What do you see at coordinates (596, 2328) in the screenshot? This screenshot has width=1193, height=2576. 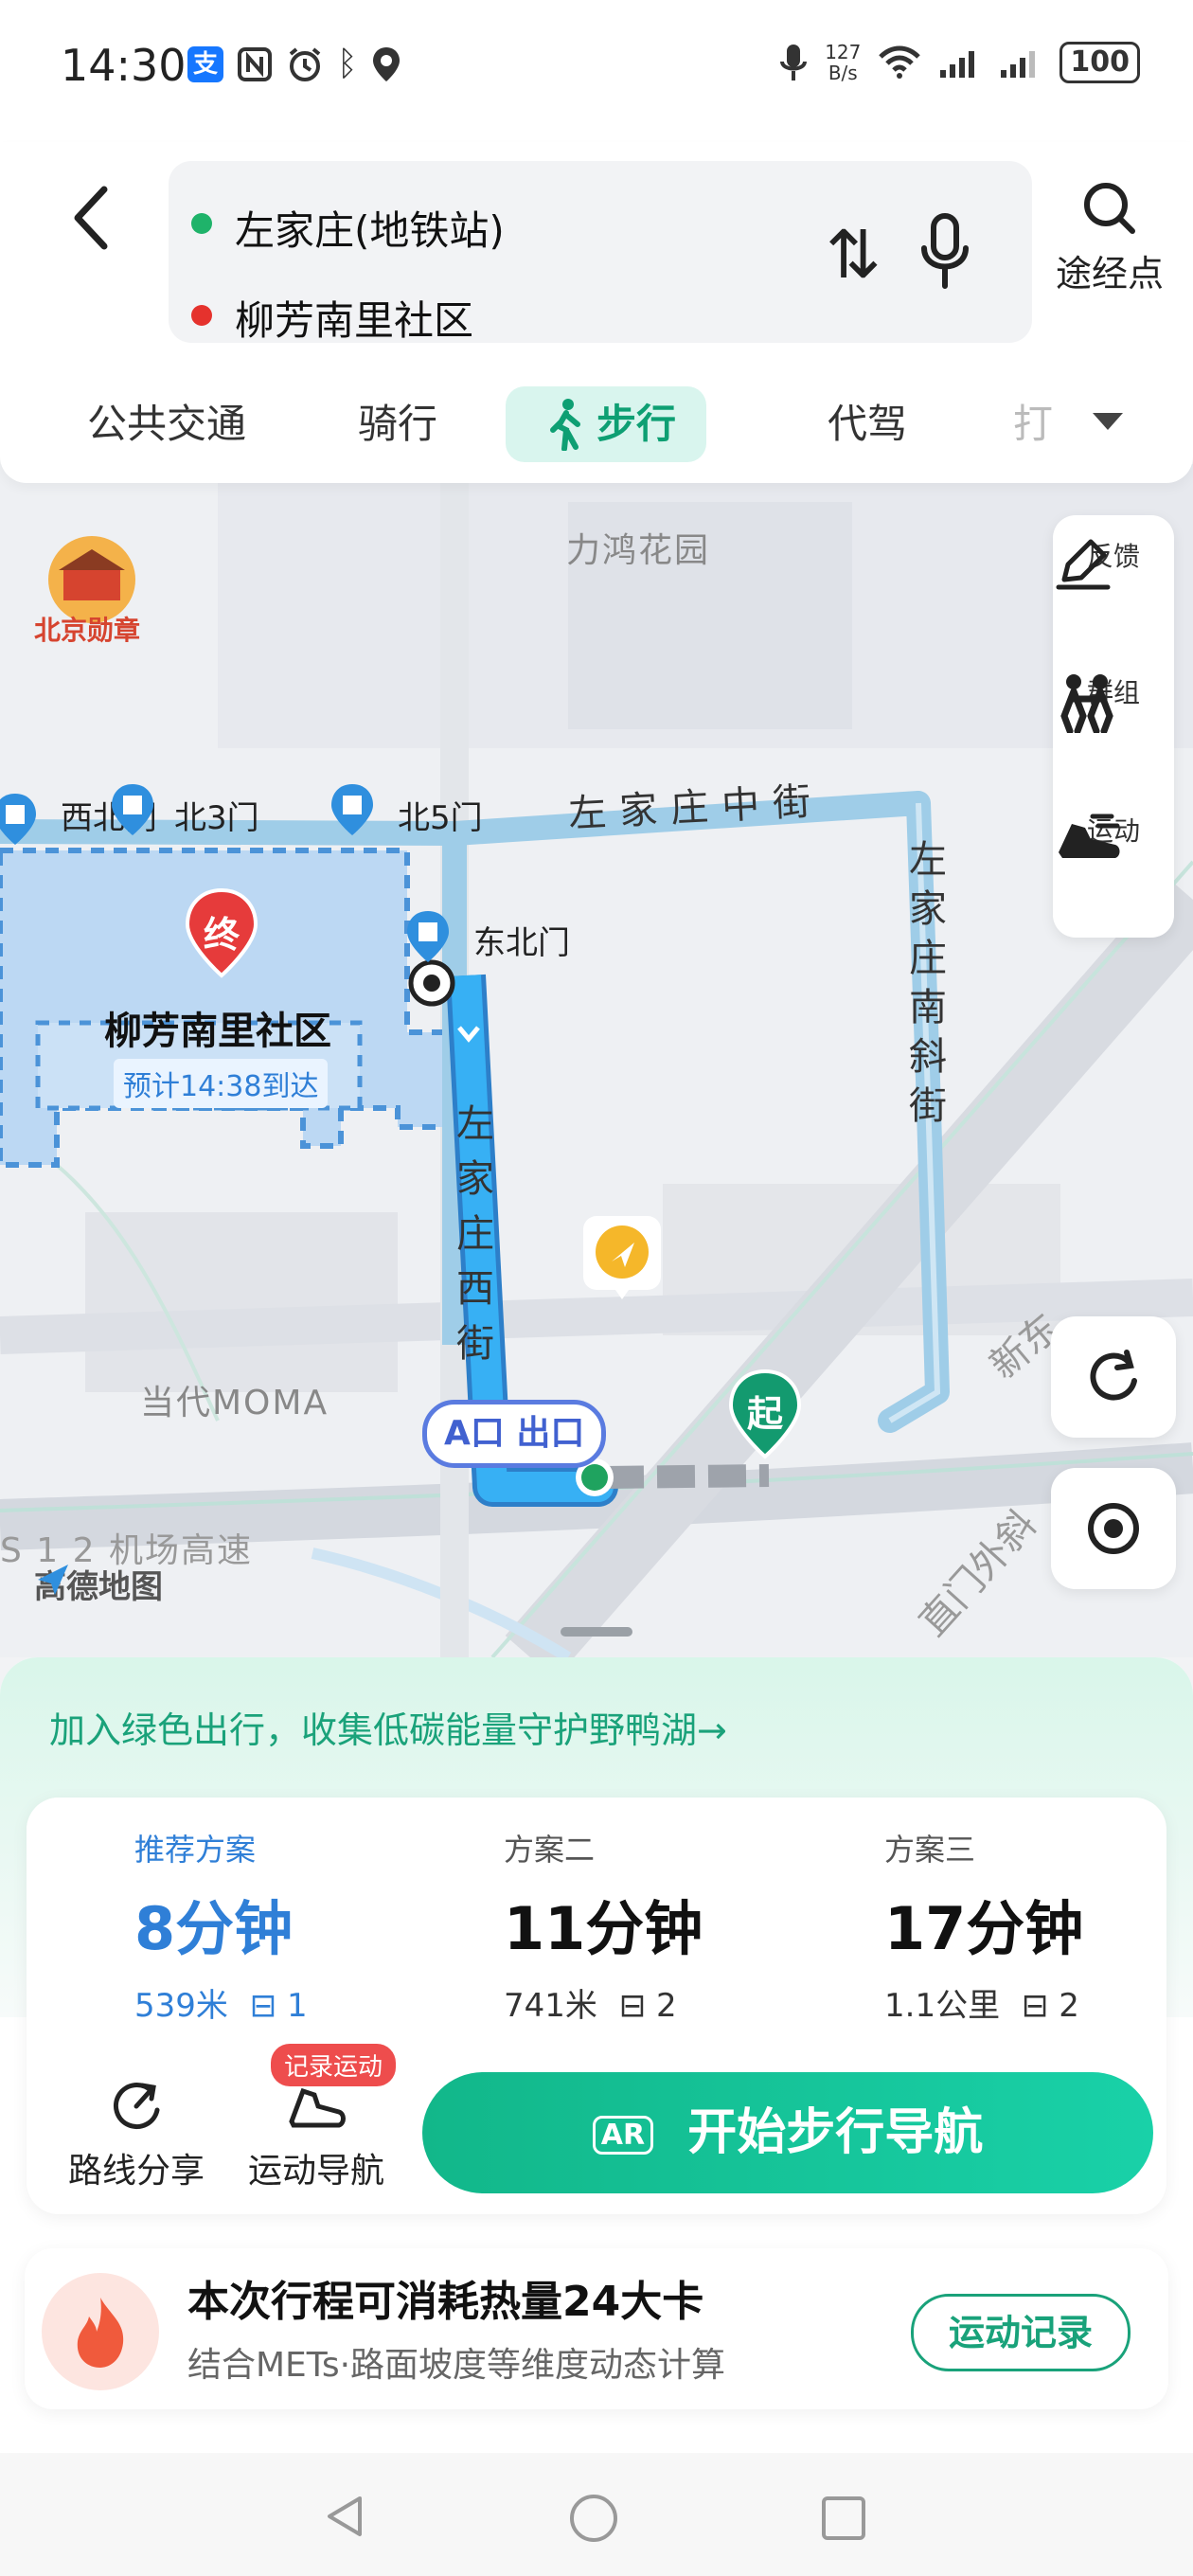 I see `calorie-card: 本次行程可消耗热量24大卡 结合METs·路面坡度等维度动态计算 运动记录` at bounding box center [596, 2328].